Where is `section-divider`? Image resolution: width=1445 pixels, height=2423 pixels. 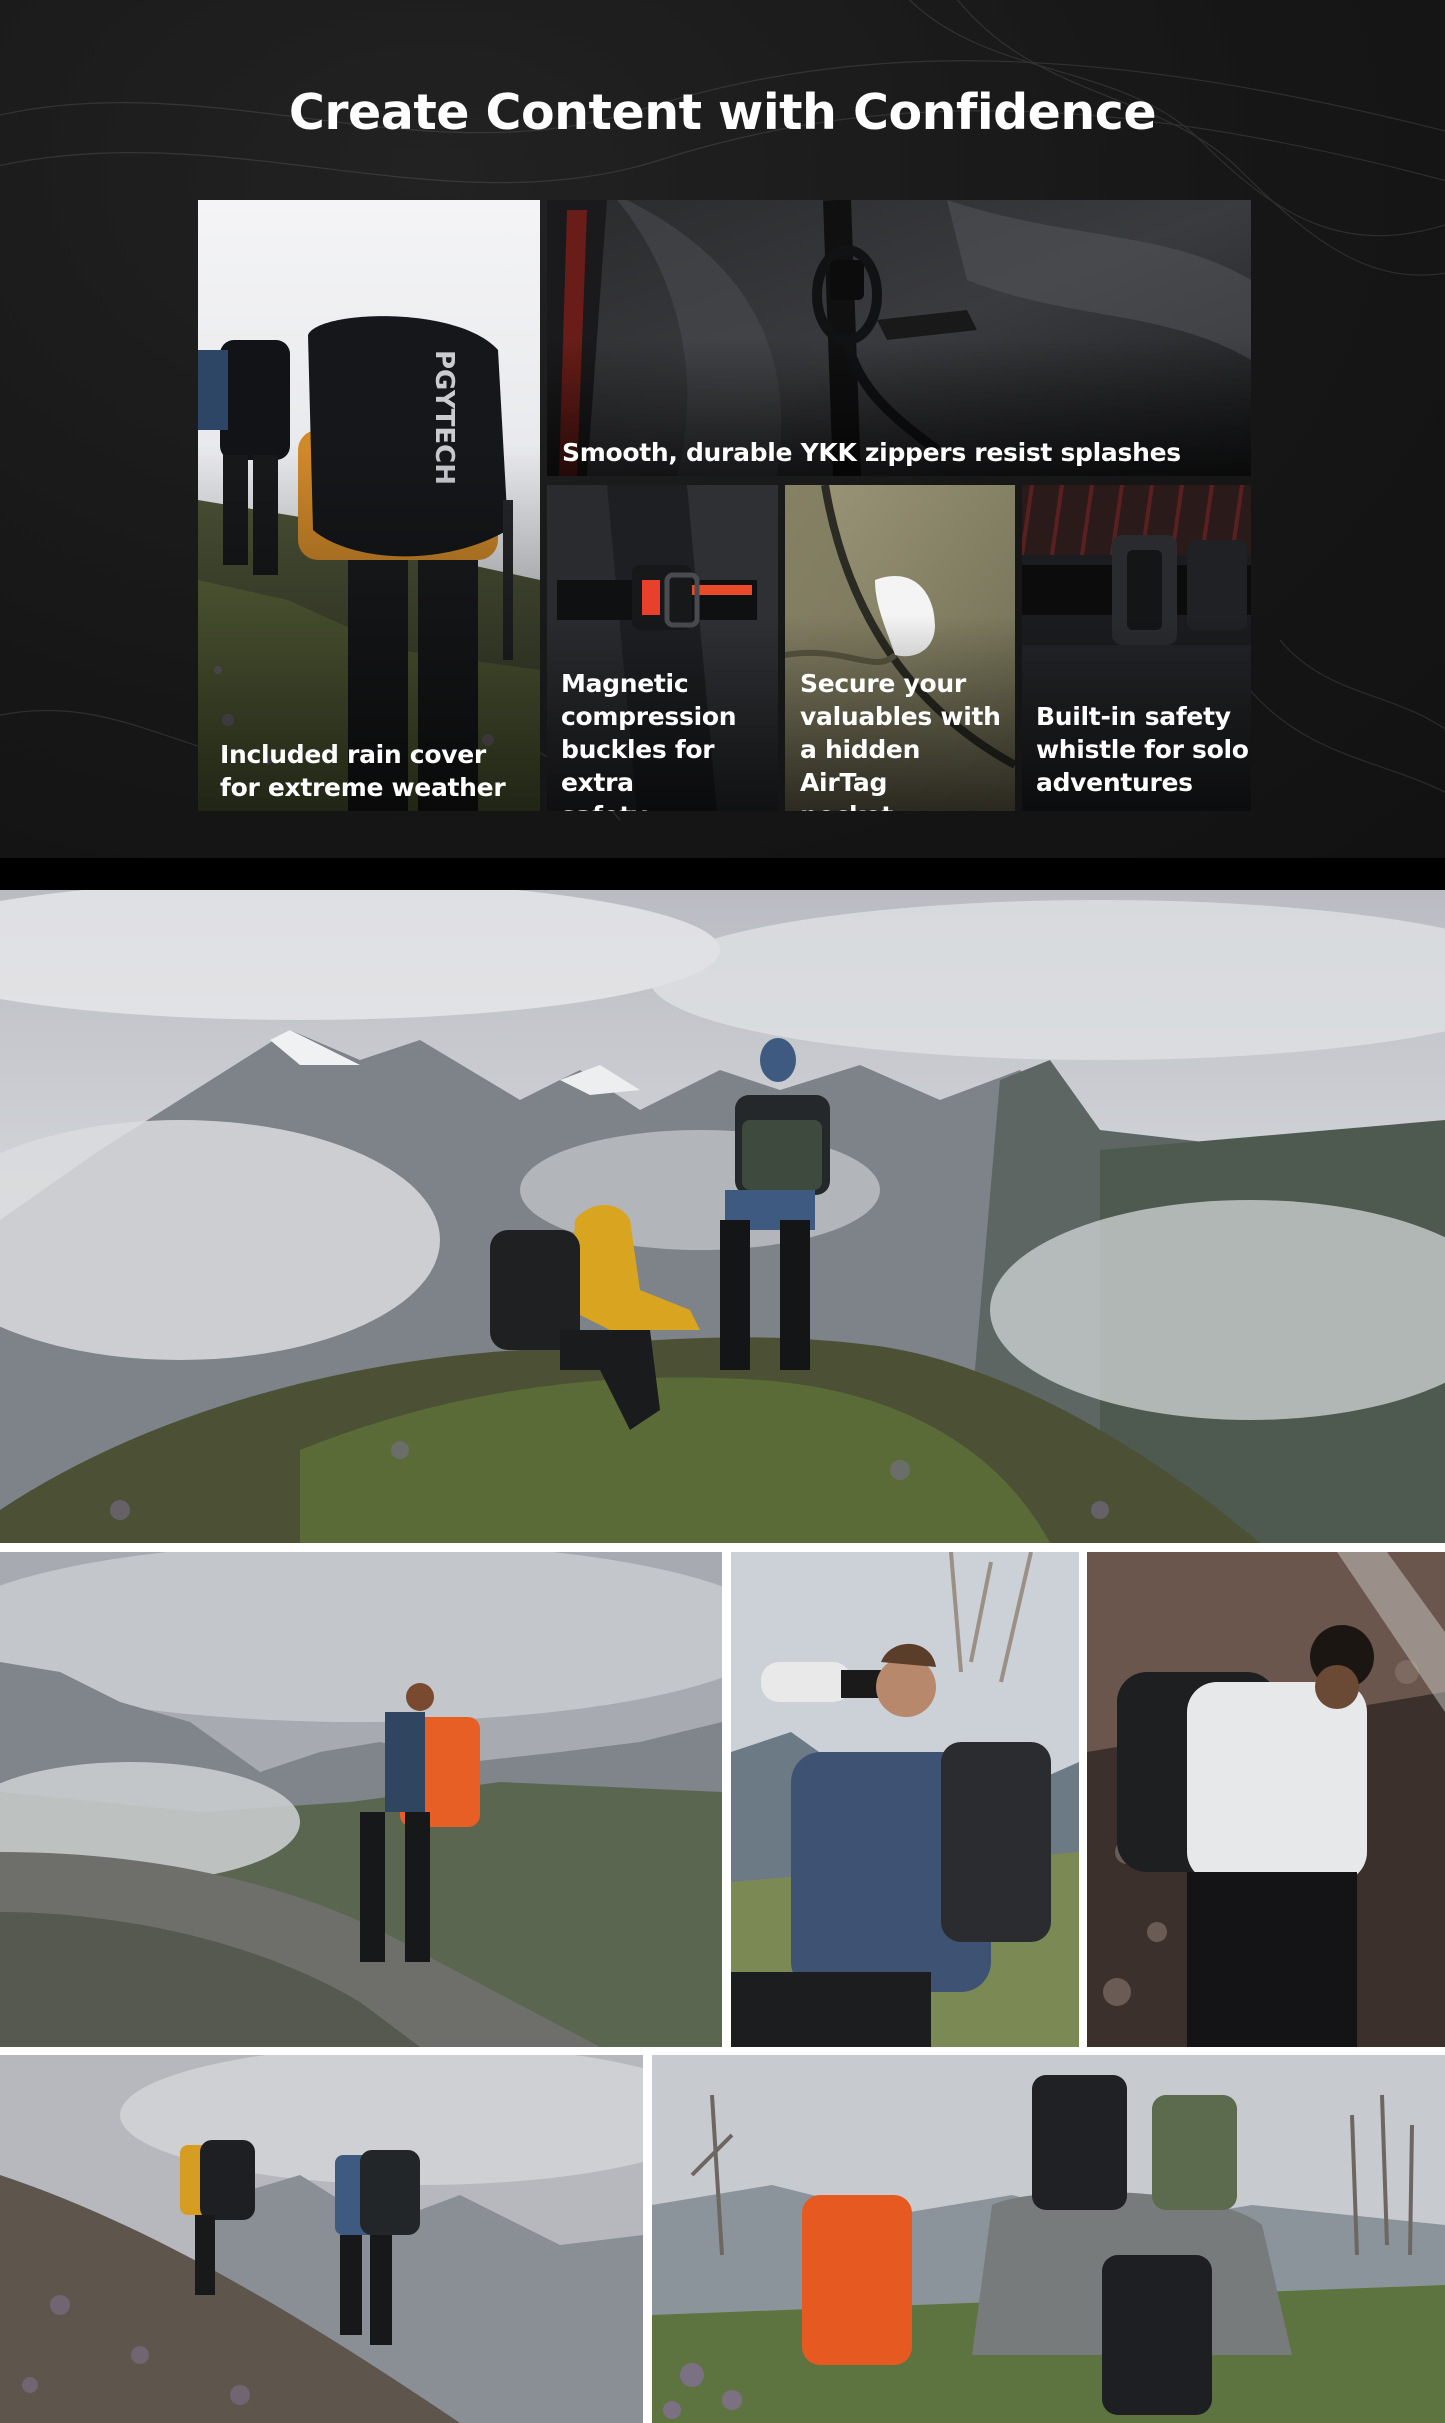
section-divider is located at coordinates (722, 874).